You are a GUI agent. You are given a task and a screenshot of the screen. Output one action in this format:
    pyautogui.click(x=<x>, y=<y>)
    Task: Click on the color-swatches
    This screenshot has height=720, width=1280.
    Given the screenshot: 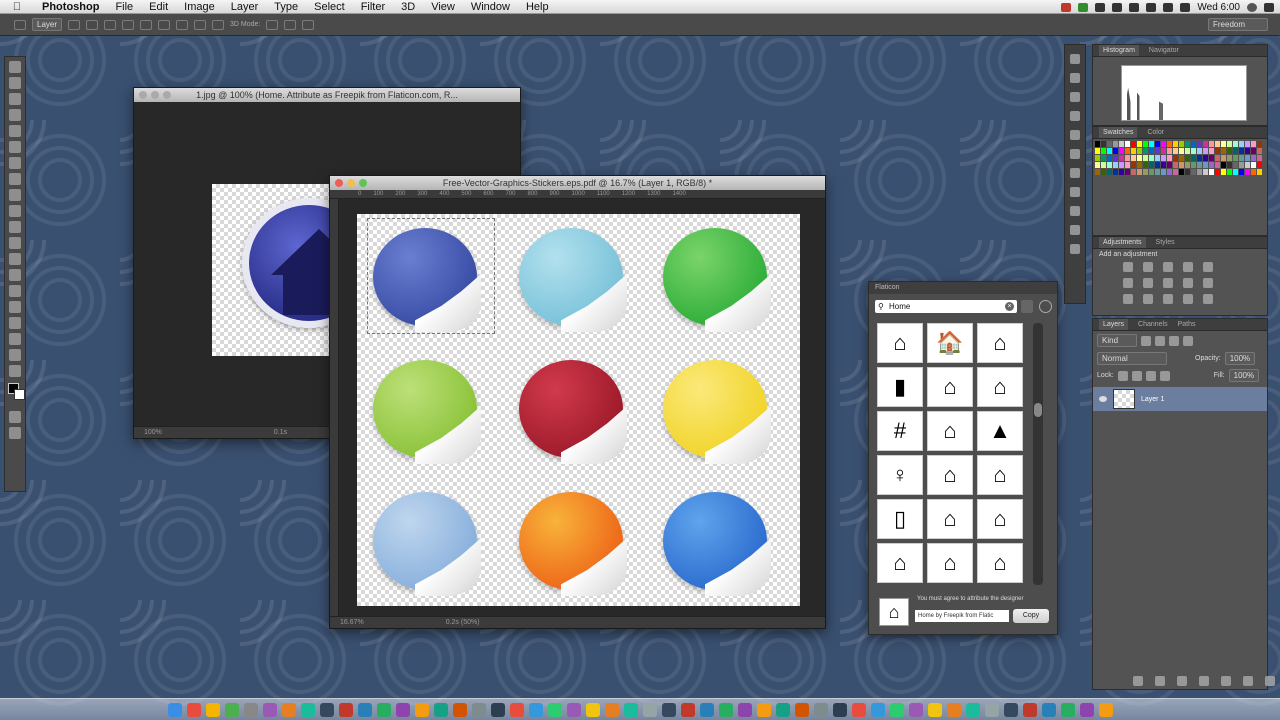 What is the action you would take?
    pyautogui.click(x=16, y=394)
    